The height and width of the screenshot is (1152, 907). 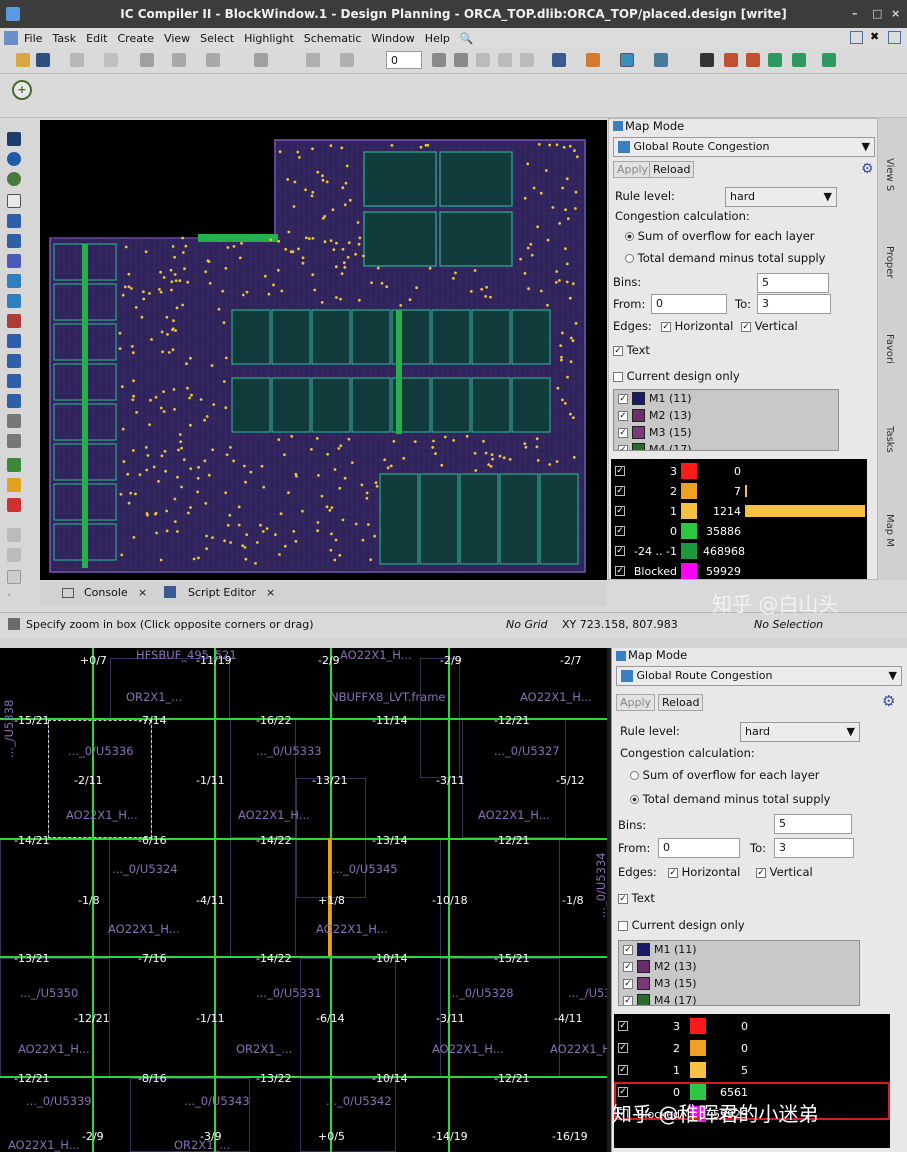 I want to click on current-design-checkbox: Current design only, so click(x=676, y=376).